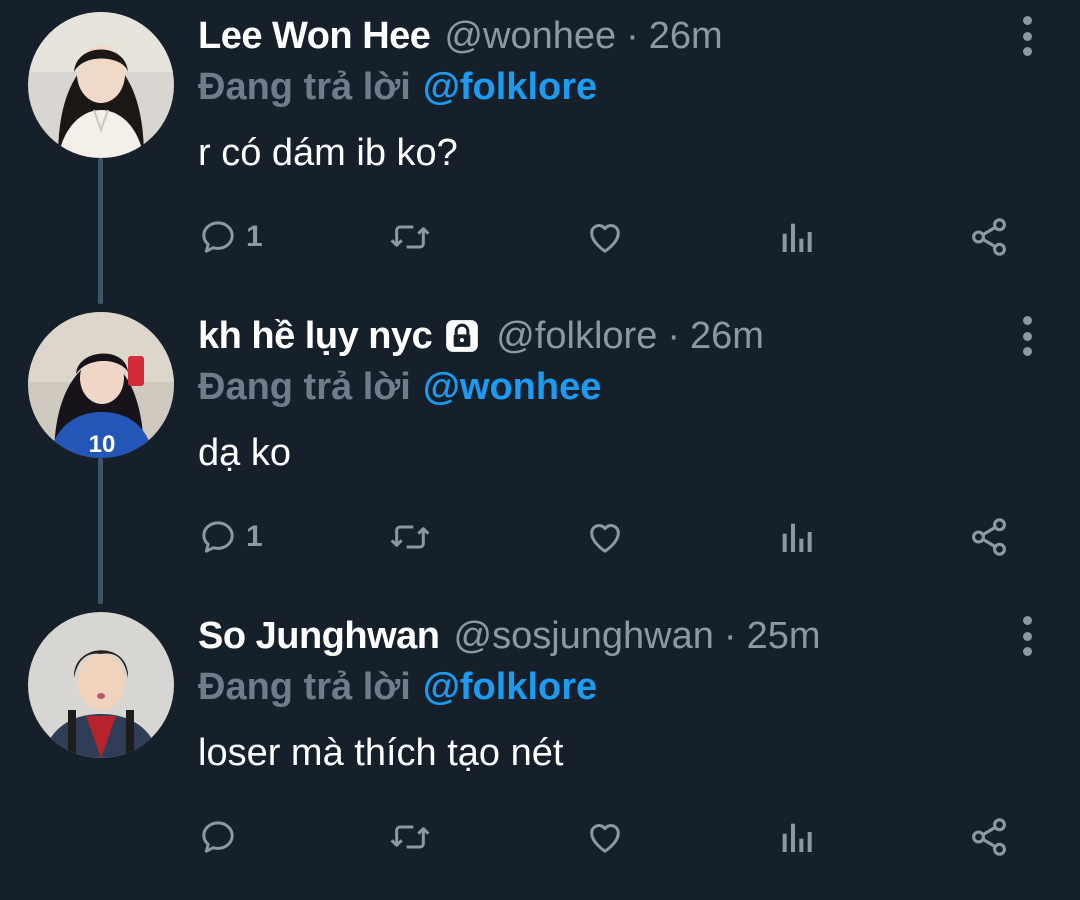 The height and width of the screenshot is (900, 1080). I want to click on user-handle: @sosjunghwan, so click(584, 636).